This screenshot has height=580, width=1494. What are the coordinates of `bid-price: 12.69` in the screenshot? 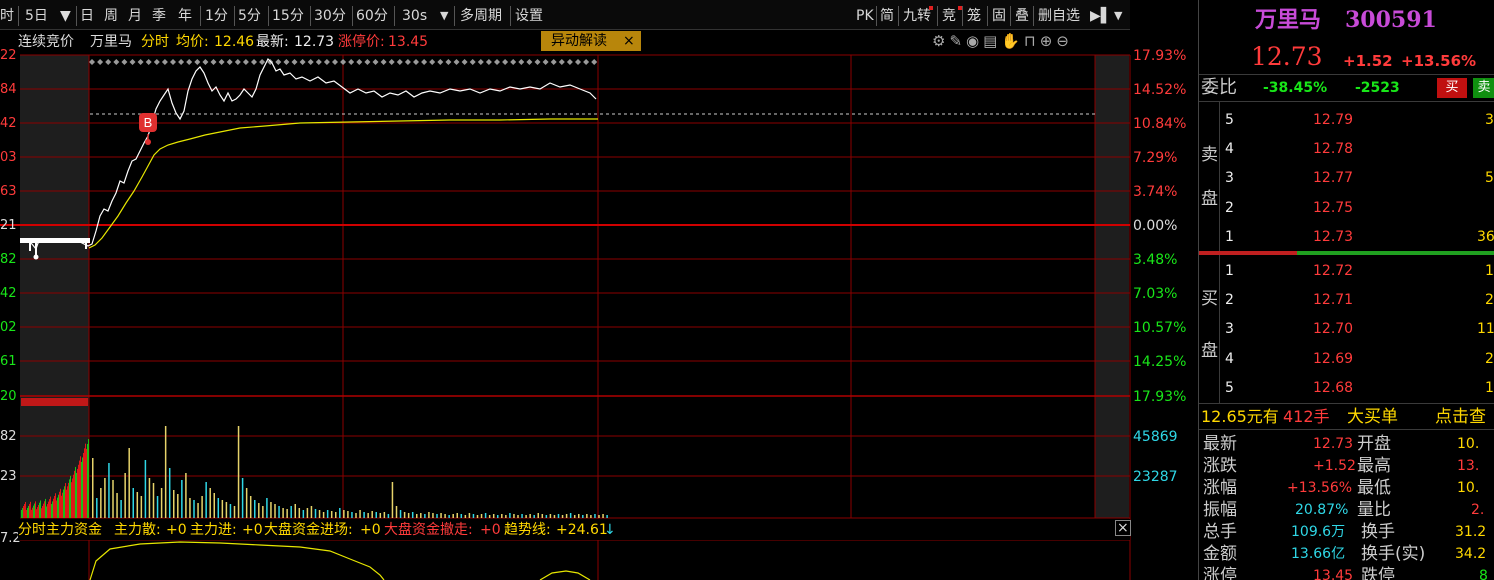 It's located at (1333, 359).